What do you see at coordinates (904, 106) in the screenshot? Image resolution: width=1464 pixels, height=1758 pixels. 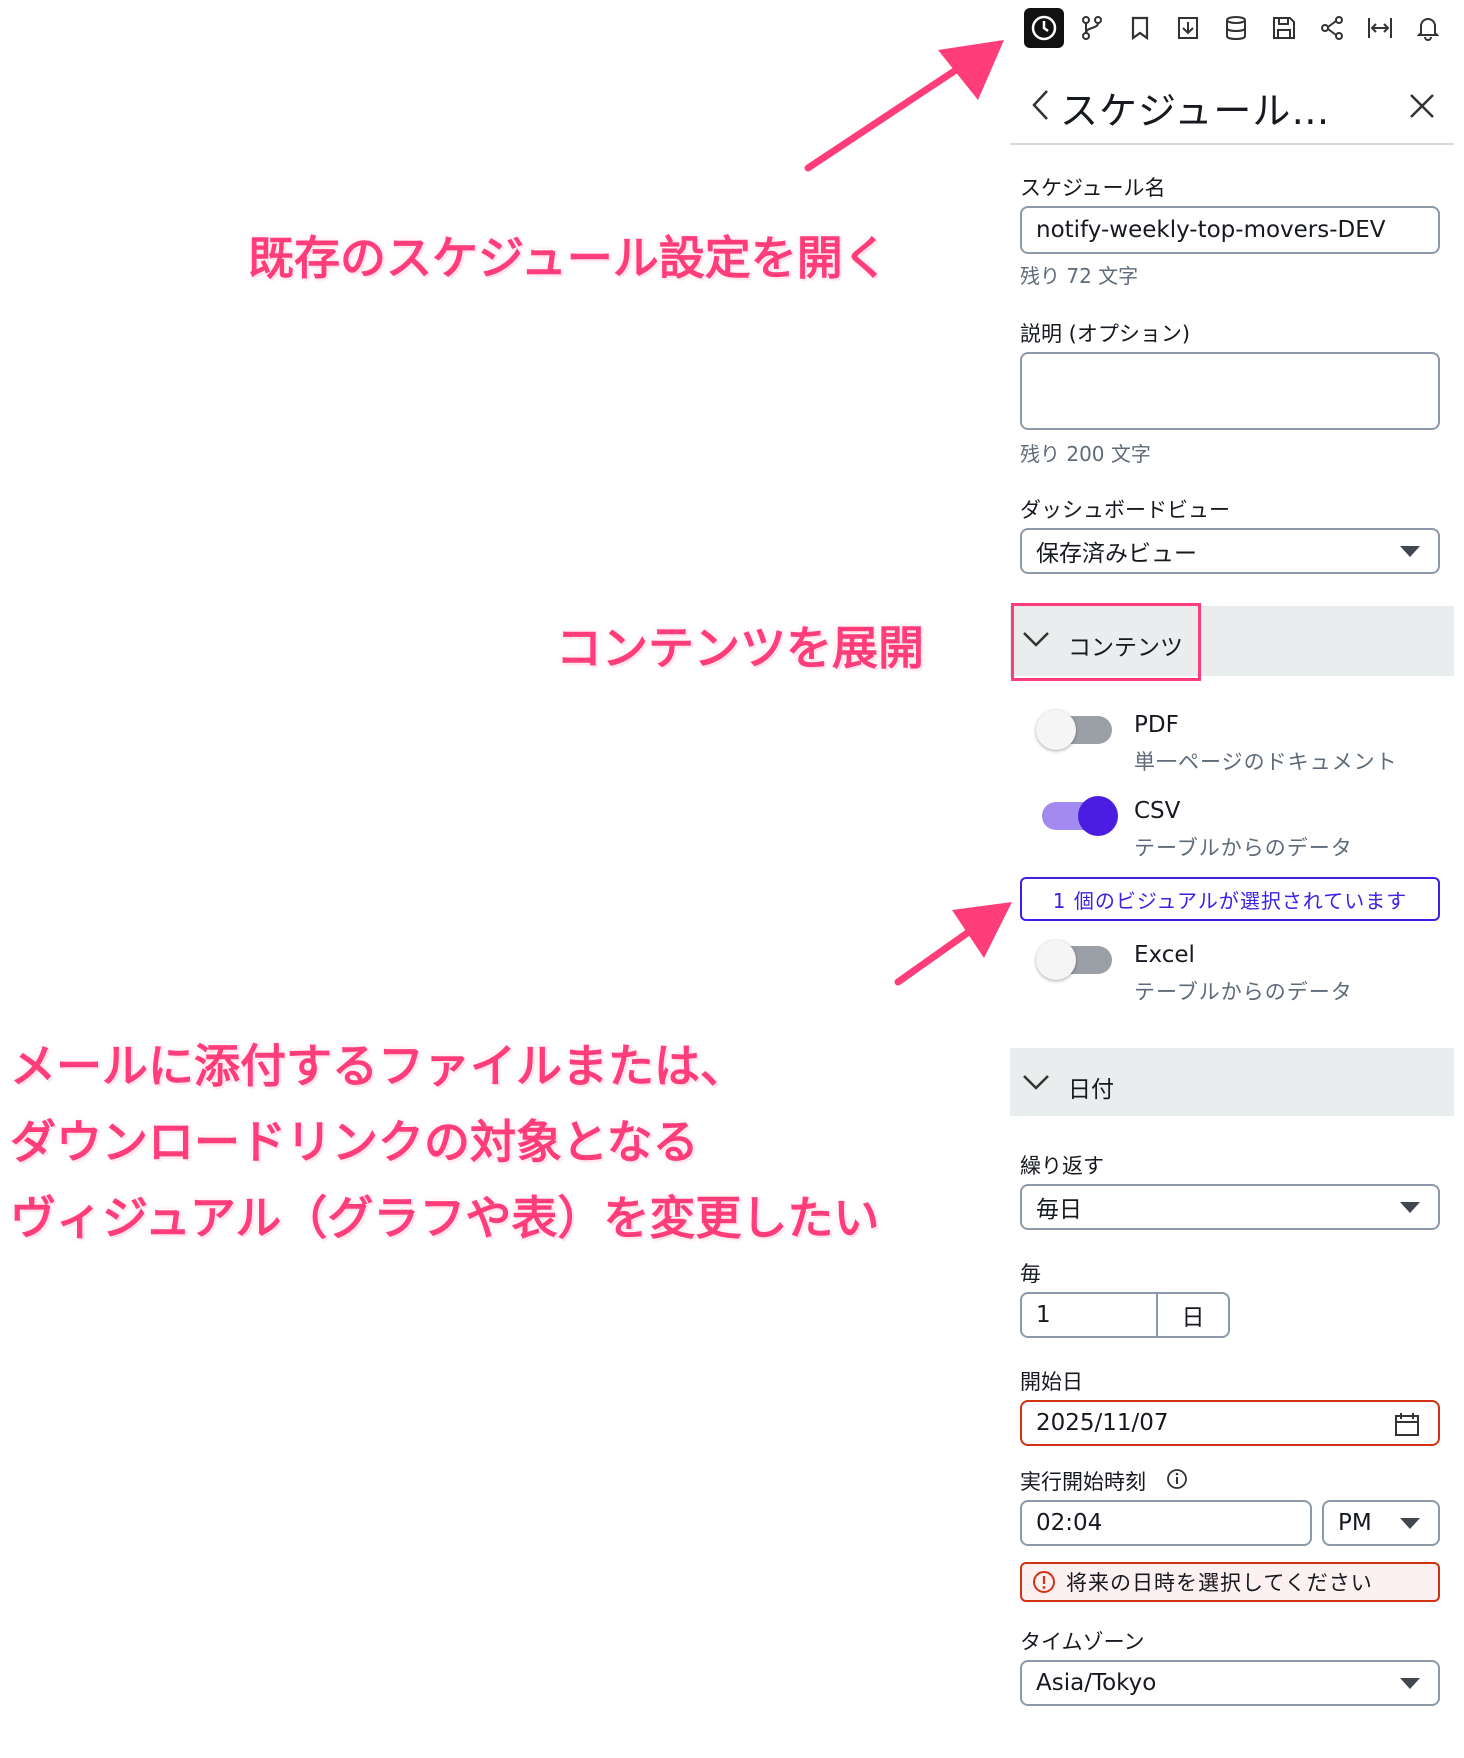 I see `arrow-to-toolbar` at bounding box center [904, 106].